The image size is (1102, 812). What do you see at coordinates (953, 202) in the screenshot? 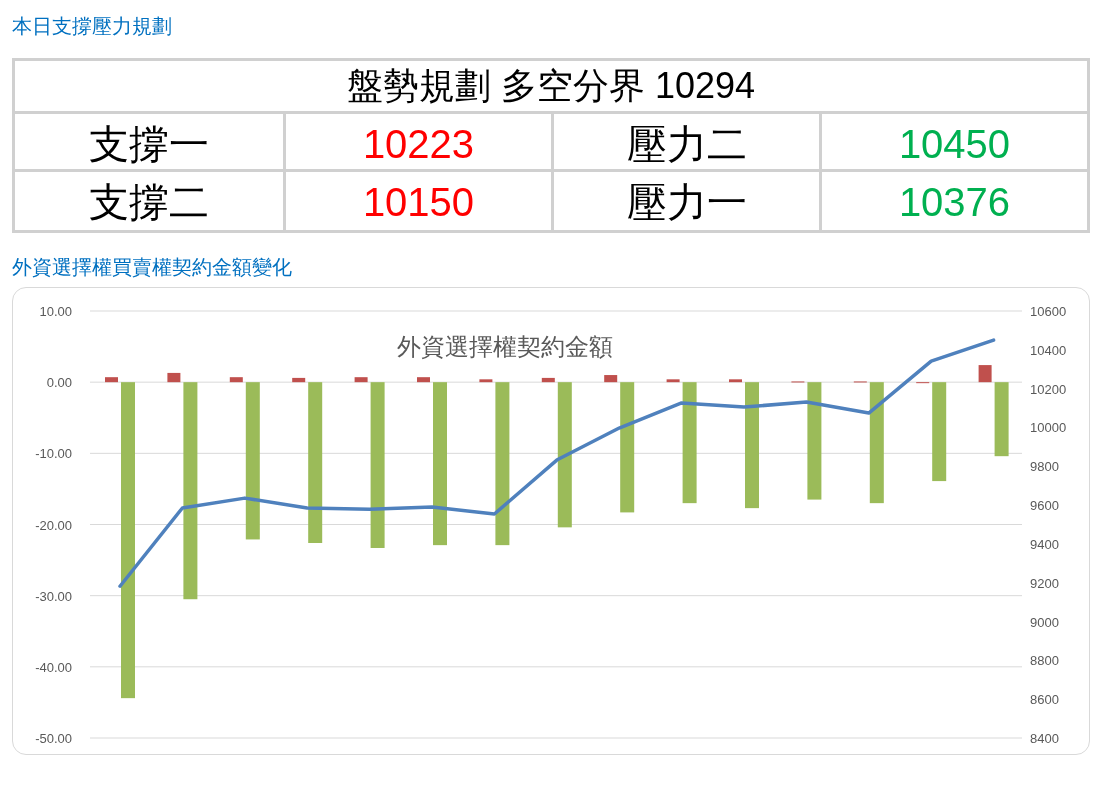
I see `level-value: 10376` at bounding box center [953, 202].